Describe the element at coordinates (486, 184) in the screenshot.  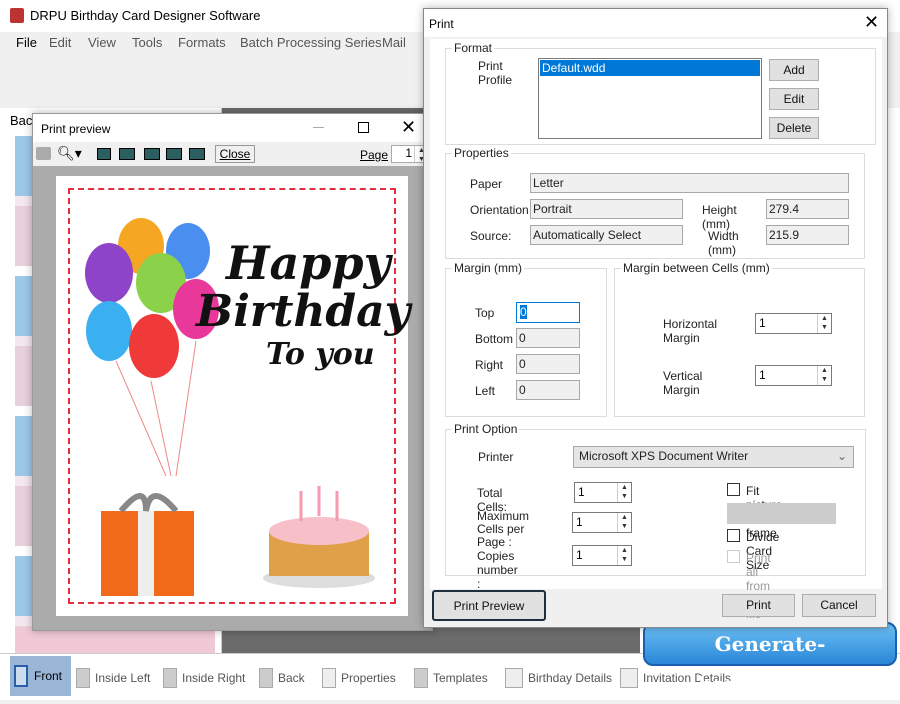
I see `paper-label: Paper` at that location.